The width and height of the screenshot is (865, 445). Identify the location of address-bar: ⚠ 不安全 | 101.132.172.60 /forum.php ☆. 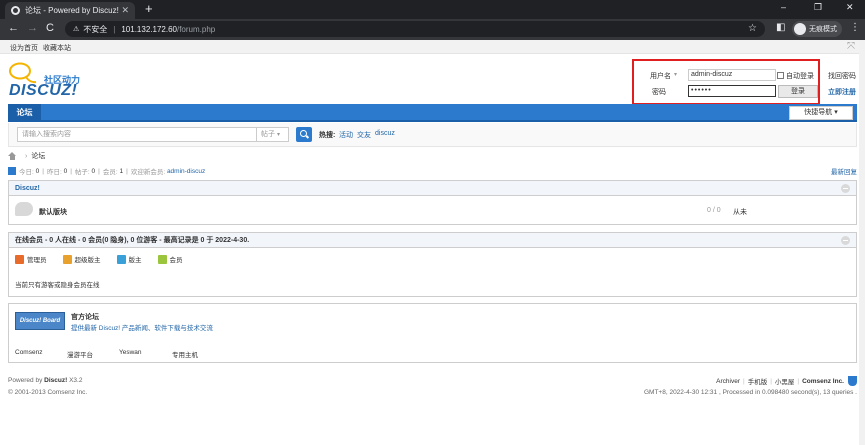
(415, 29).